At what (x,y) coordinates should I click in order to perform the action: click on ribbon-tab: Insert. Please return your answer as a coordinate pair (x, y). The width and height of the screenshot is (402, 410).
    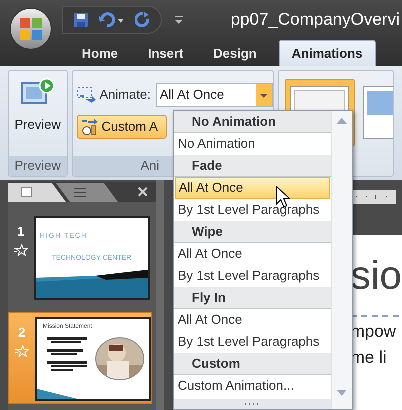
    Looking at the image, I should click on (166, 54).